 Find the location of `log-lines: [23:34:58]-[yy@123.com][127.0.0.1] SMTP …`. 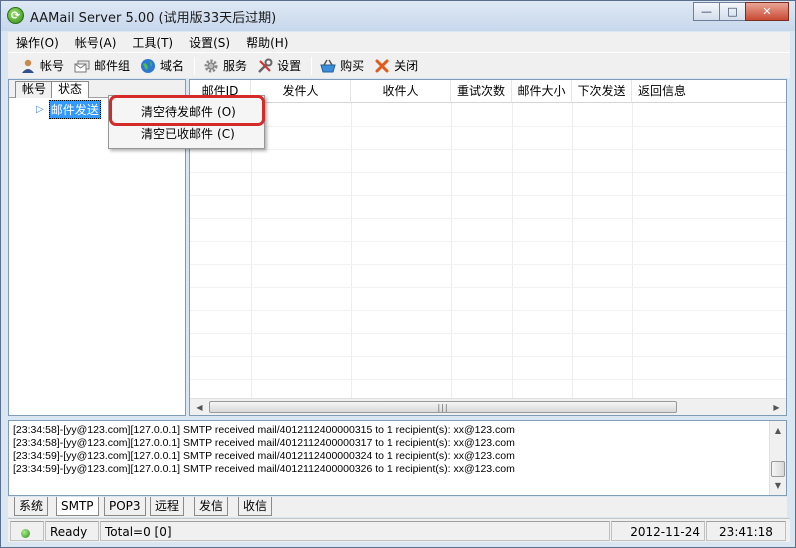

log-lines: [23:34:58]-[yy@123.com][127.0.0.1] SMTP … is located at coordinates (388, 450).